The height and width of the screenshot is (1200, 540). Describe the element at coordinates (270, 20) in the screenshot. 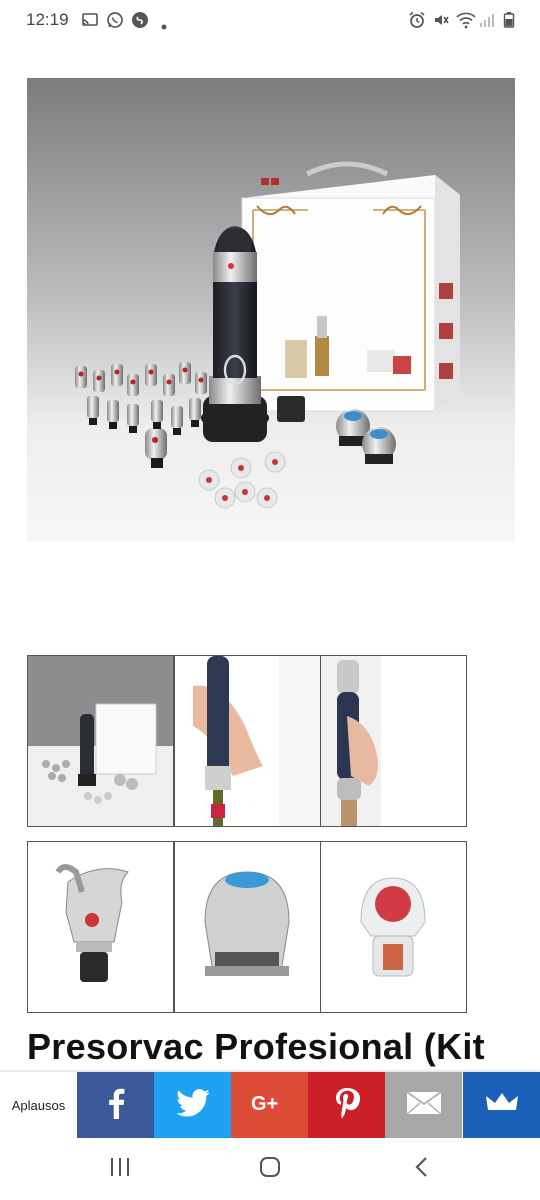

I see `status-bar: 12:19` at that location.